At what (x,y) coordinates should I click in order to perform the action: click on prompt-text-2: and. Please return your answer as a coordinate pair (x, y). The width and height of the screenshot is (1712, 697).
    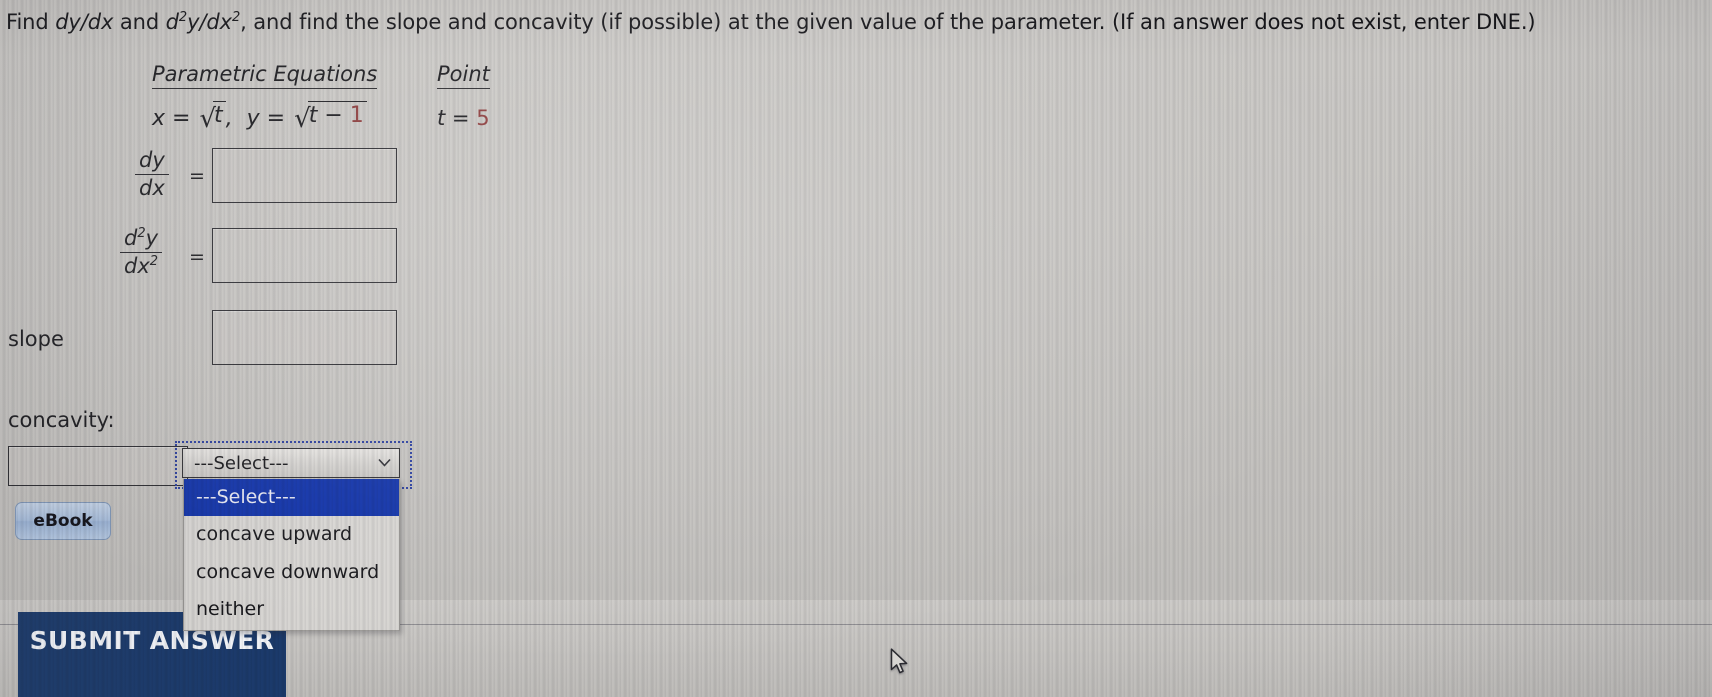
    Looking at the image, I should click on (139, 22).